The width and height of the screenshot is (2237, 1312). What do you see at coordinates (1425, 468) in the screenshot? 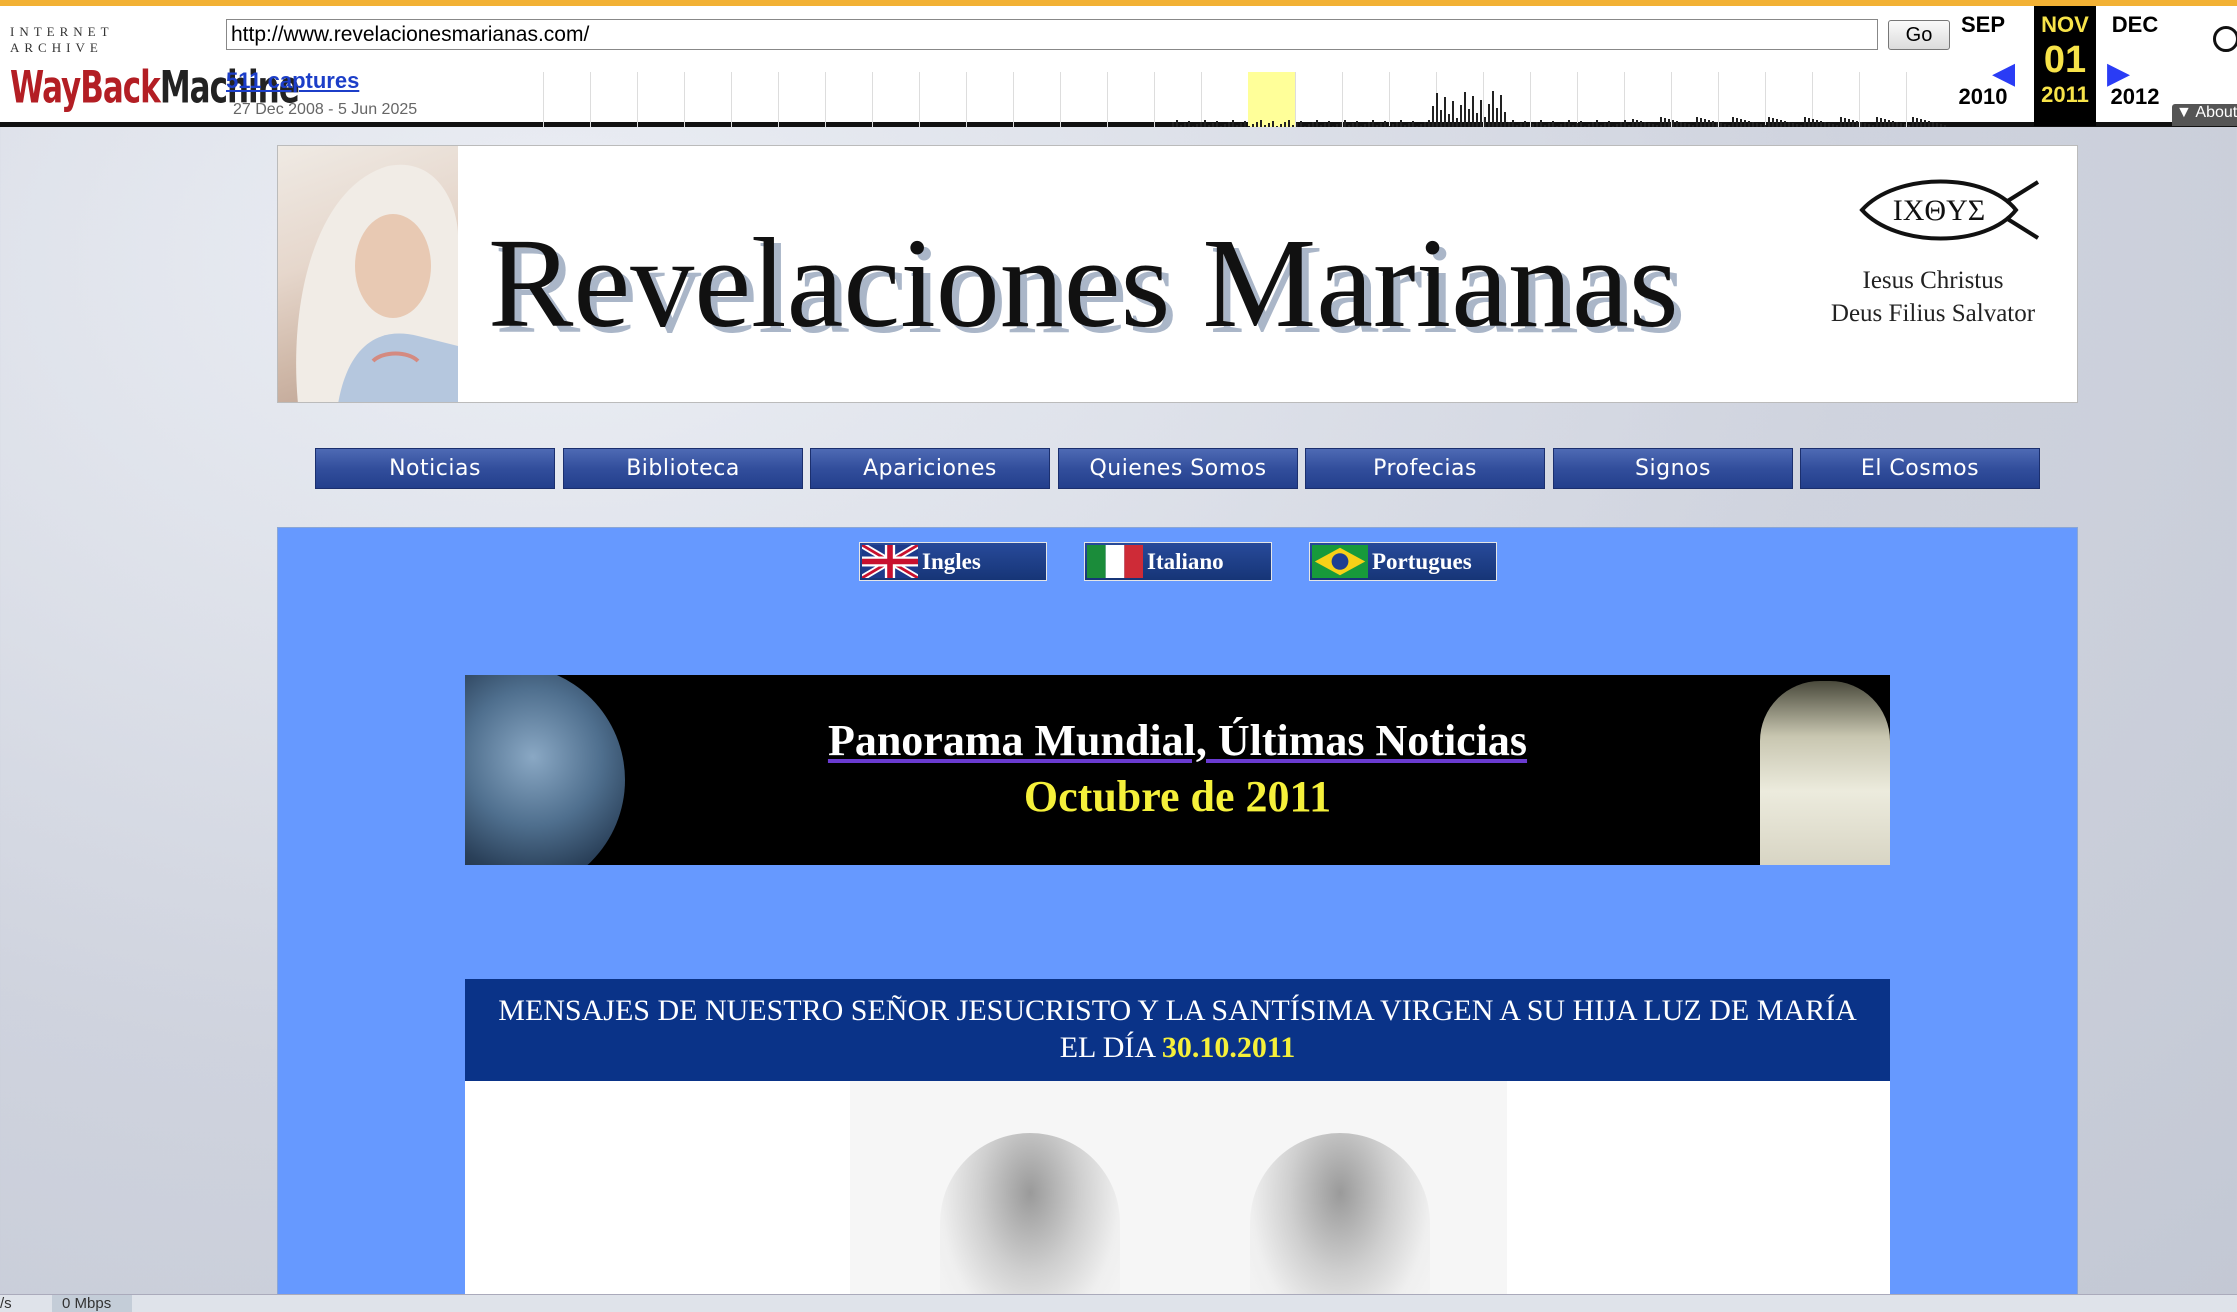
I see `nav-profecias: Profecias` at bounding box center [1425, 468].